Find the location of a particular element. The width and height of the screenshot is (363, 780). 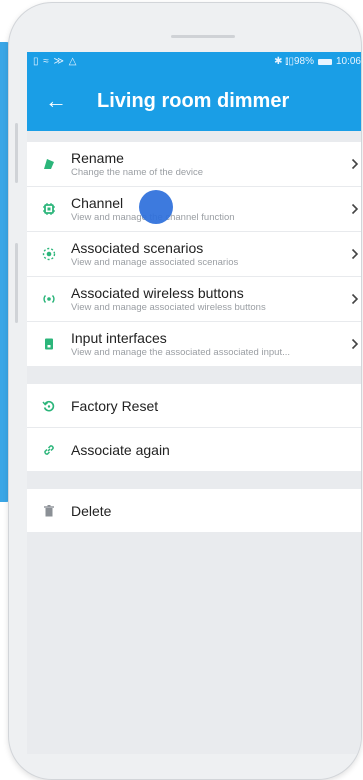

power-button is located at coordinates (16, 283).